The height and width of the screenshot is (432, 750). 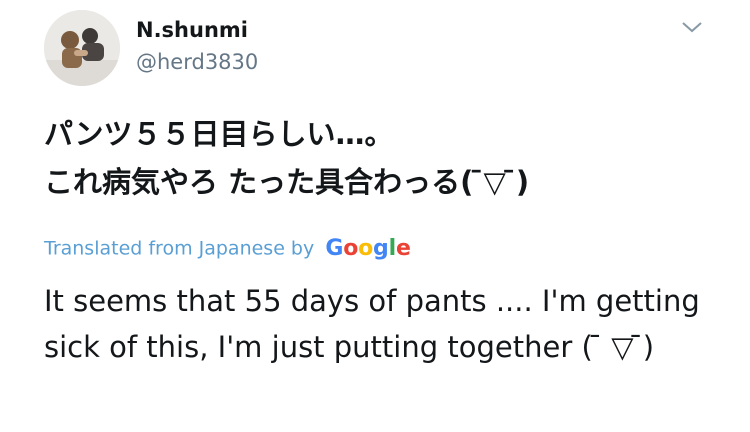 What do you see at coordinates (403, 248) in the screenshot?
I see `google-logo-letter: e` at bounding box center [403, 248].